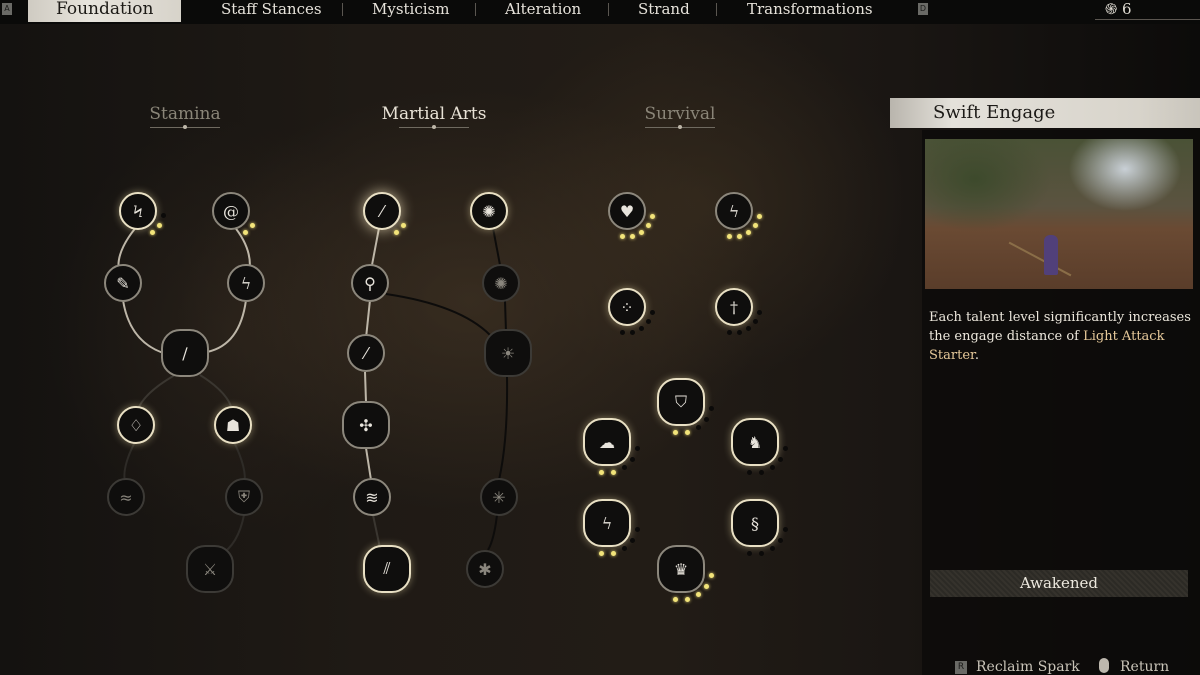  I want to click on talent-node-stamina: ⚔, so click(210, 569).